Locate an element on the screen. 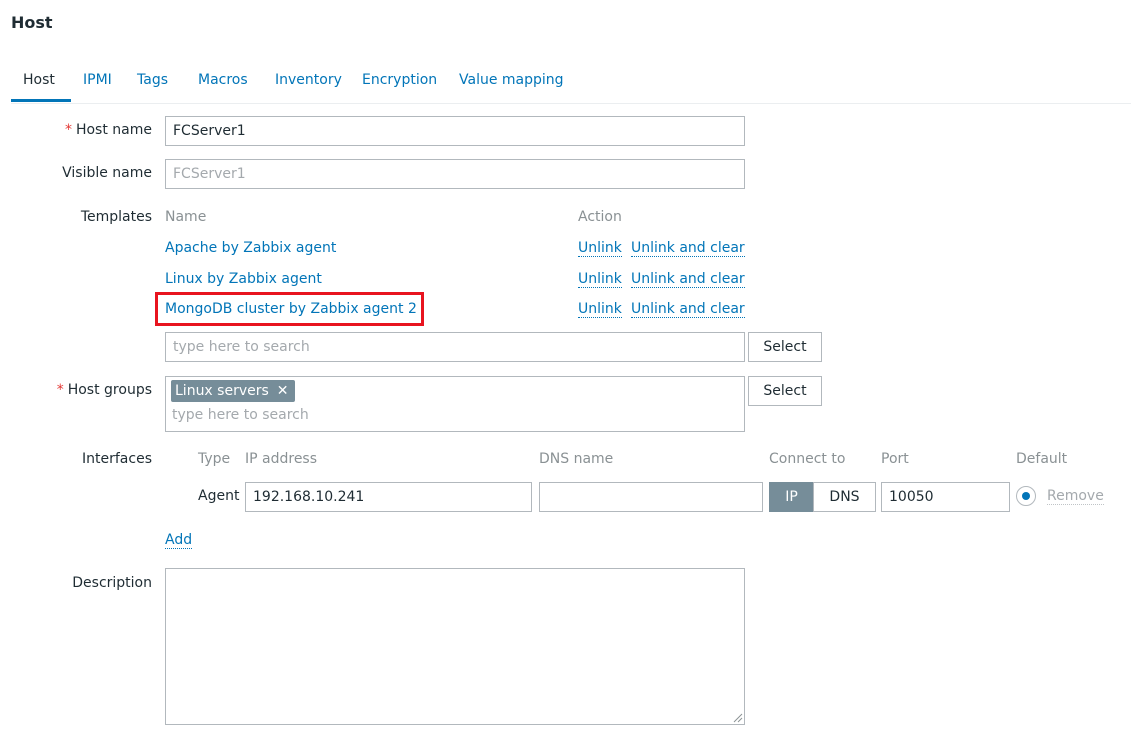  tab-inventory: Inventory is located at coordinates (308, 80).